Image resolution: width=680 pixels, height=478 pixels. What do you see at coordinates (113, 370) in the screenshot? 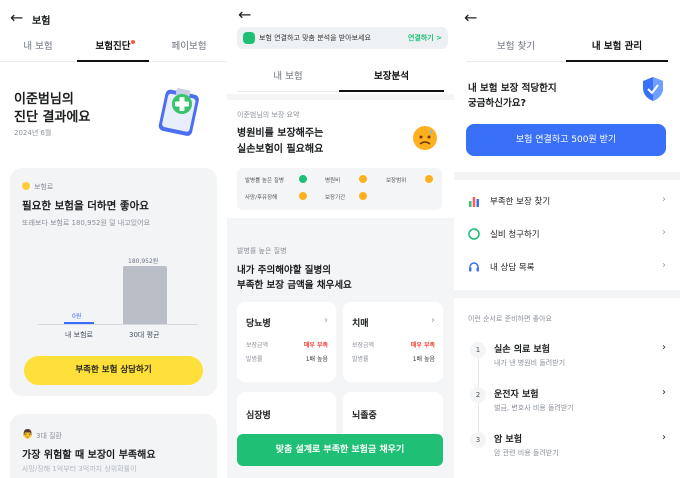
I see `consult-button: 부족한 보험 상담하기` at bounding box center [113, 370].